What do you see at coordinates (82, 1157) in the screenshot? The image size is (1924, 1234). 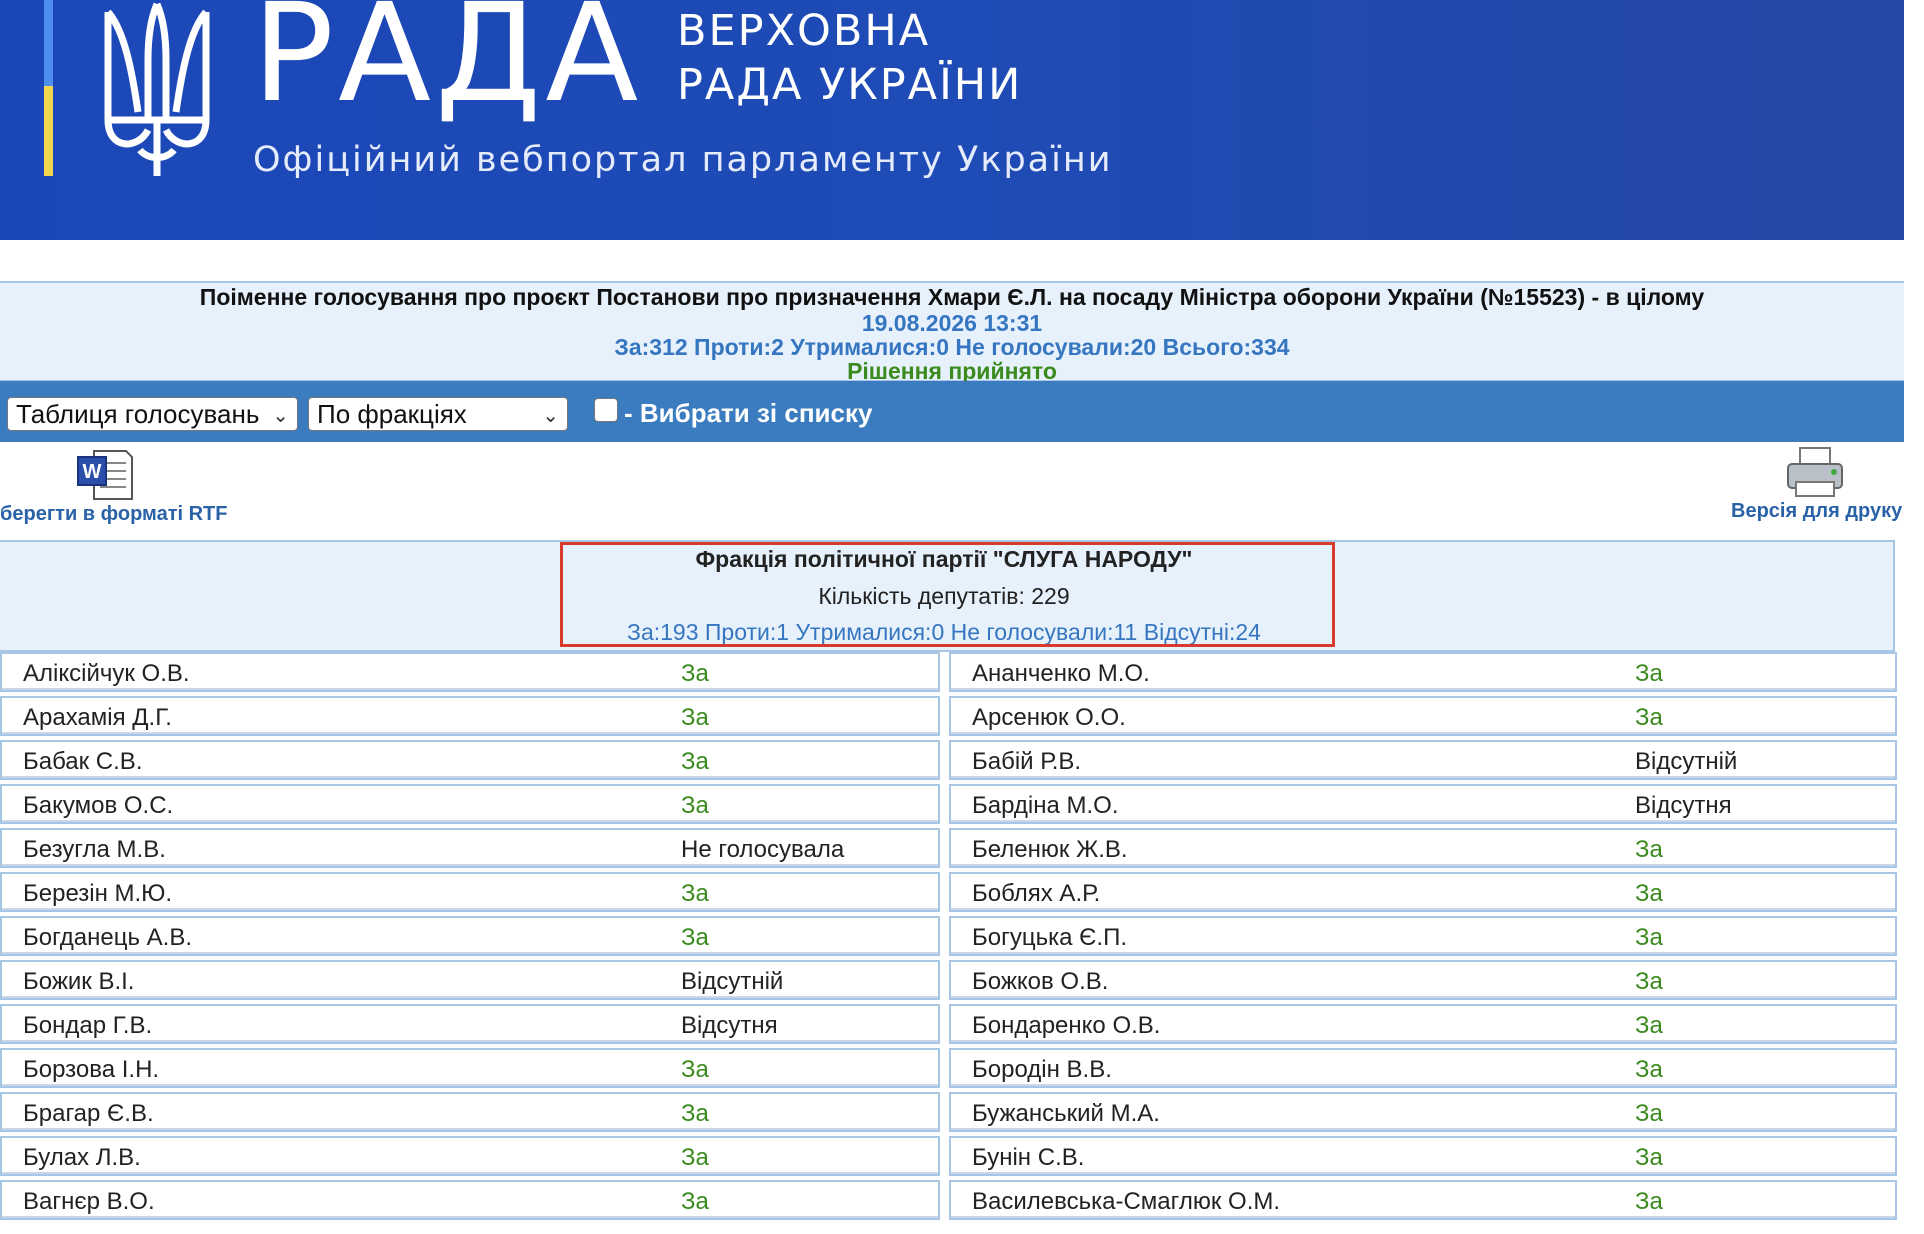 I see `deputy-name: Булах Л.В.` at bounding box center [82, 1157].